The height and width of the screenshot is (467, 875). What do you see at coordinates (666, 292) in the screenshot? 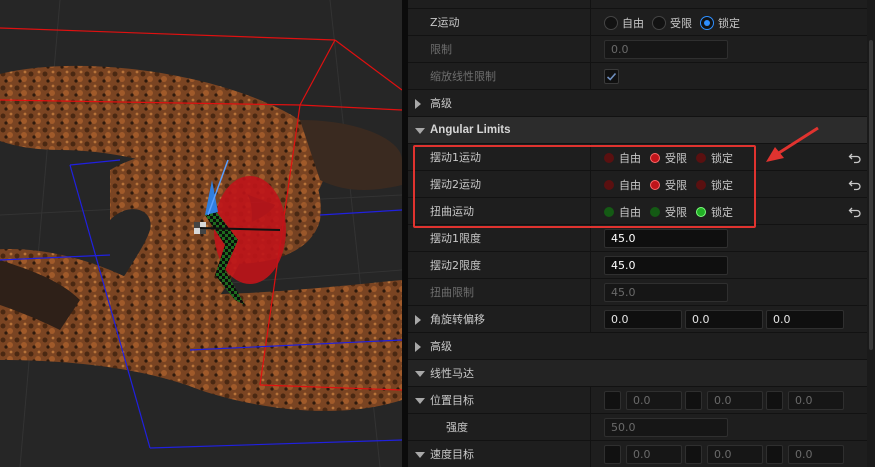
I see `twist-limit-input: 45.0` at bounding box center [666, 292].